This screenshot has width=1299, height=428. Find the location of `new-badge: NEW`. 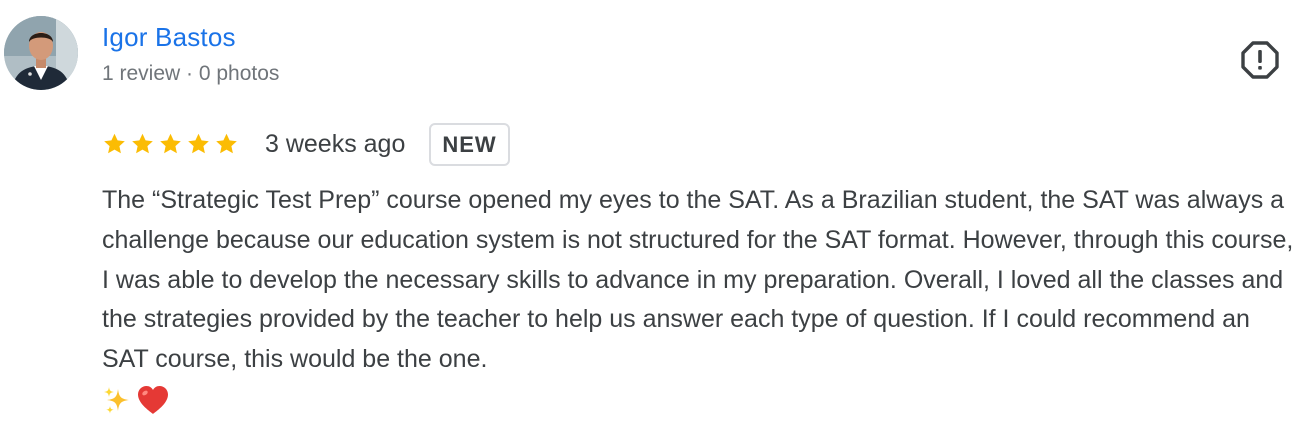

new-badge: NEW is located at coordinates (469, 144).